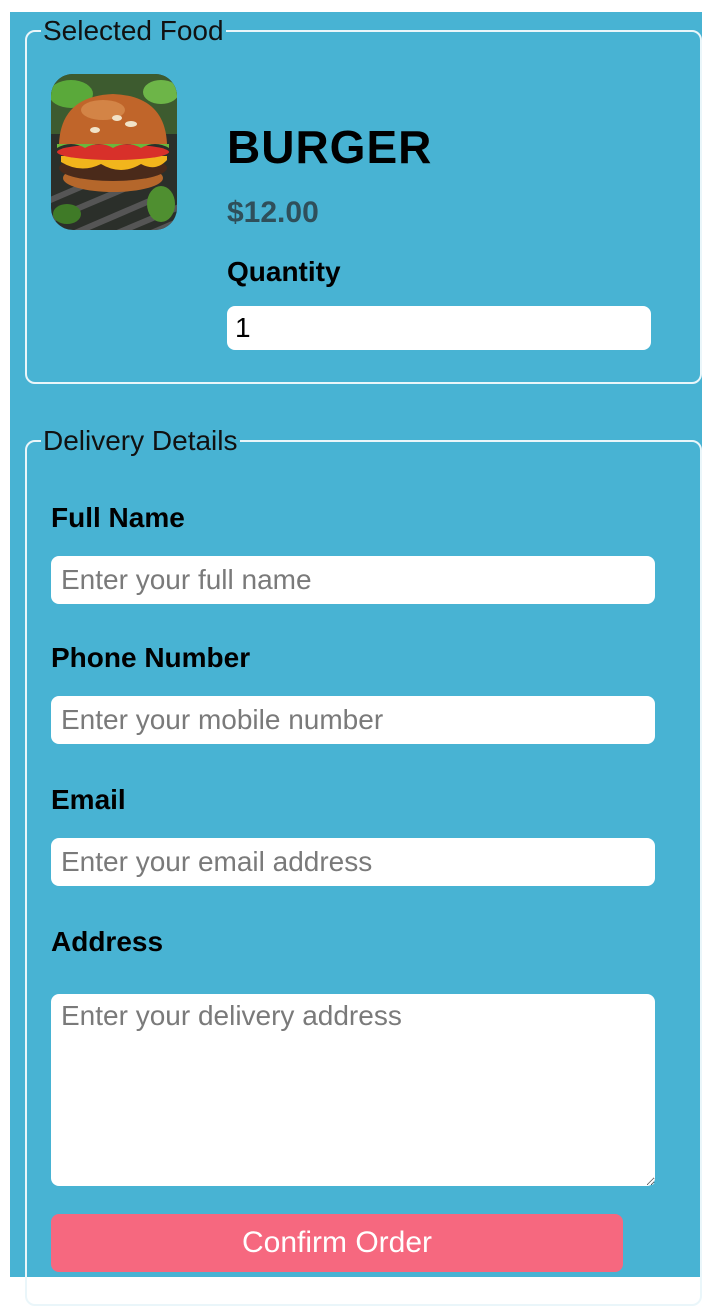 This screenshot has height=1306, width=702. Describe the element at coordinates (353, 580) in the screenshot. I see `full-name-input` at that location.